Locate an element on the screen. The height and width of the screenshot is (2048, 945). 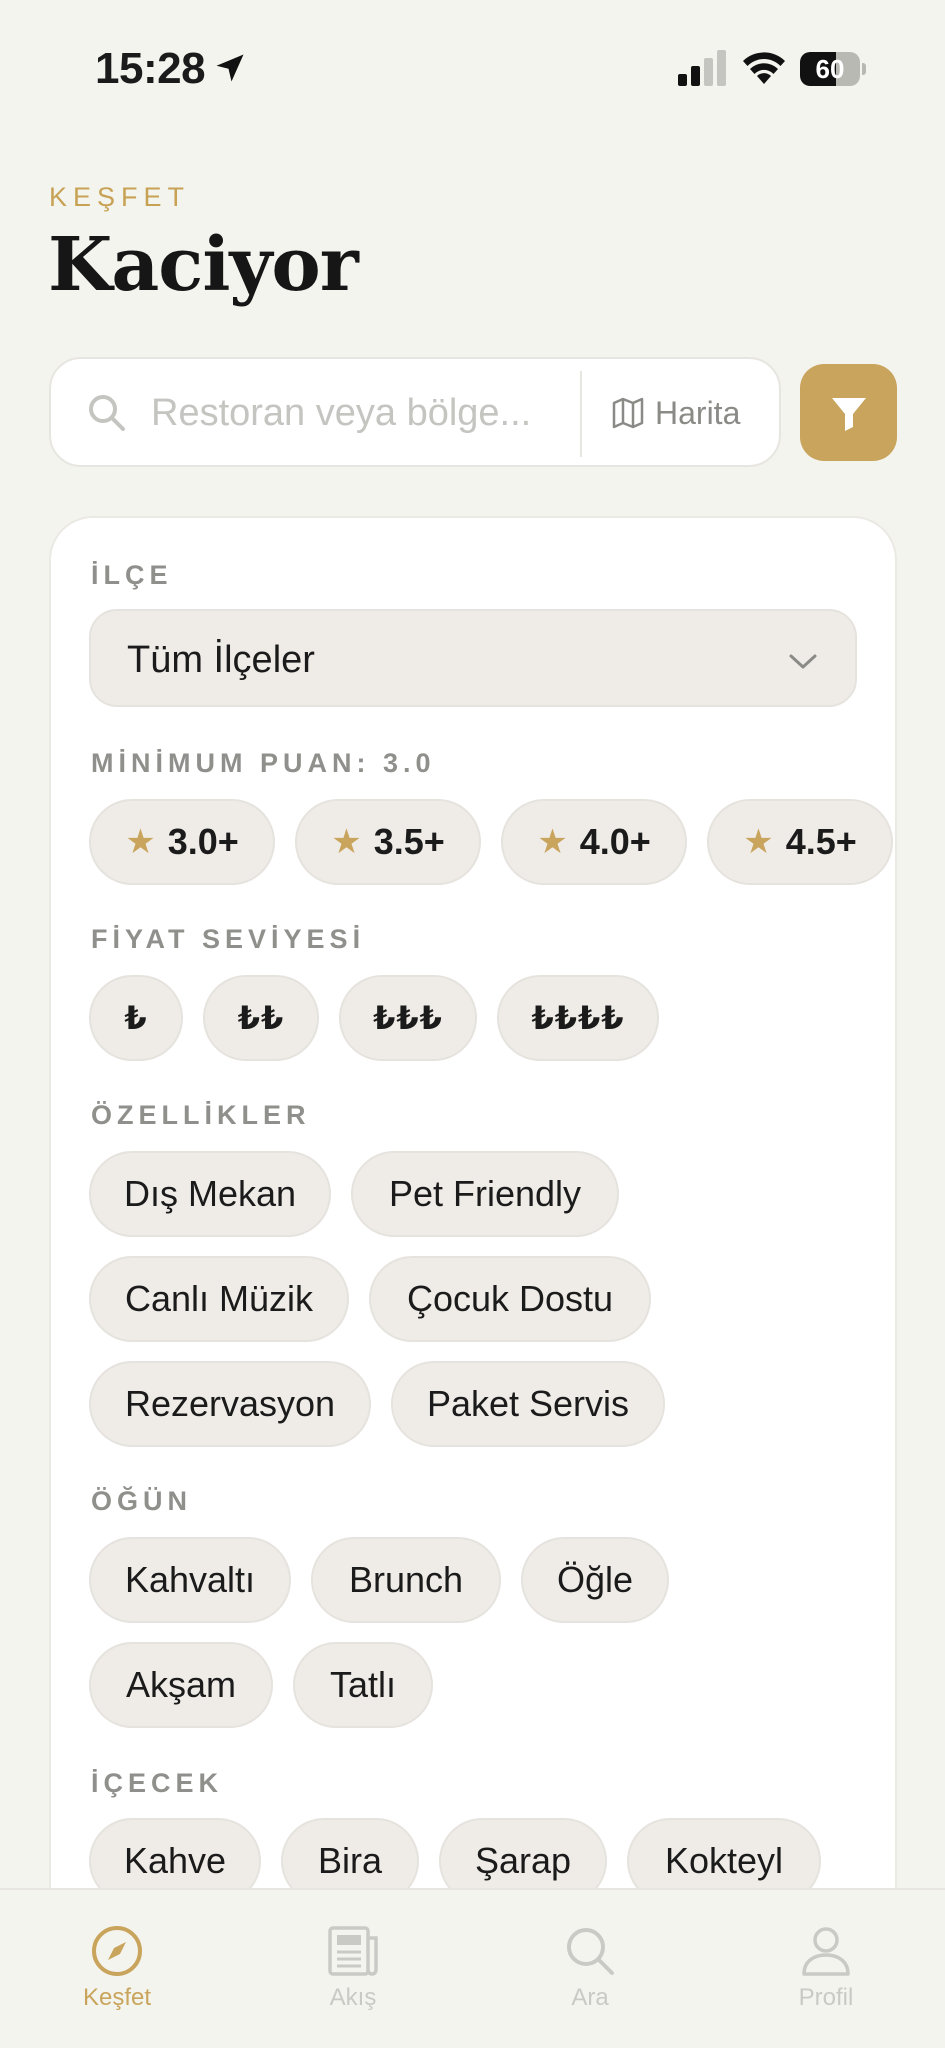
feature-chip: Paket Servis is located at coordinates (528, 1404).